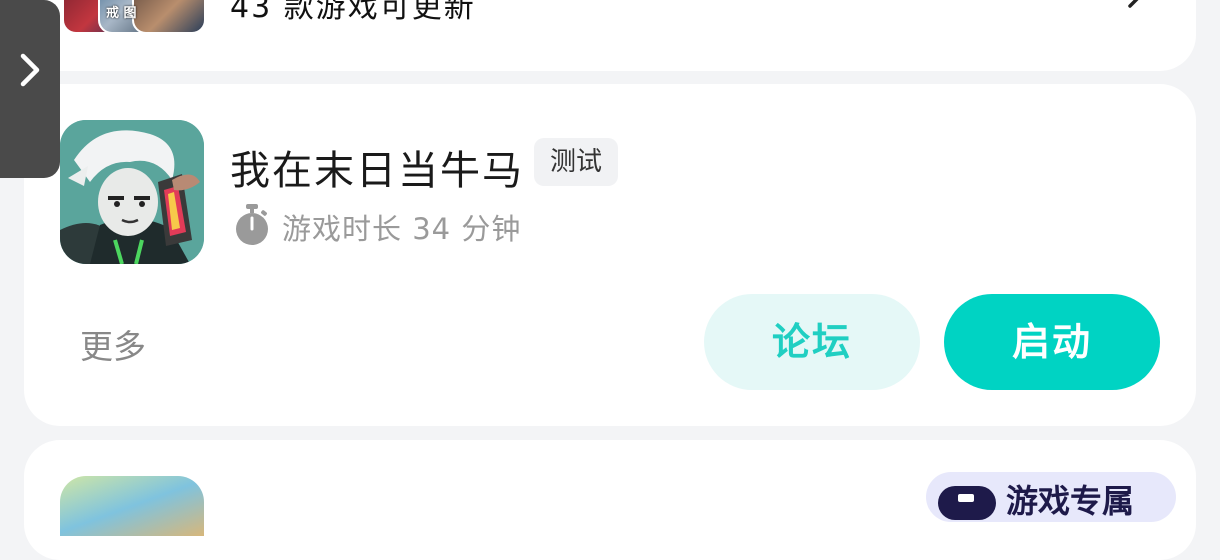  I want to click on game-art, so click(132, 192).